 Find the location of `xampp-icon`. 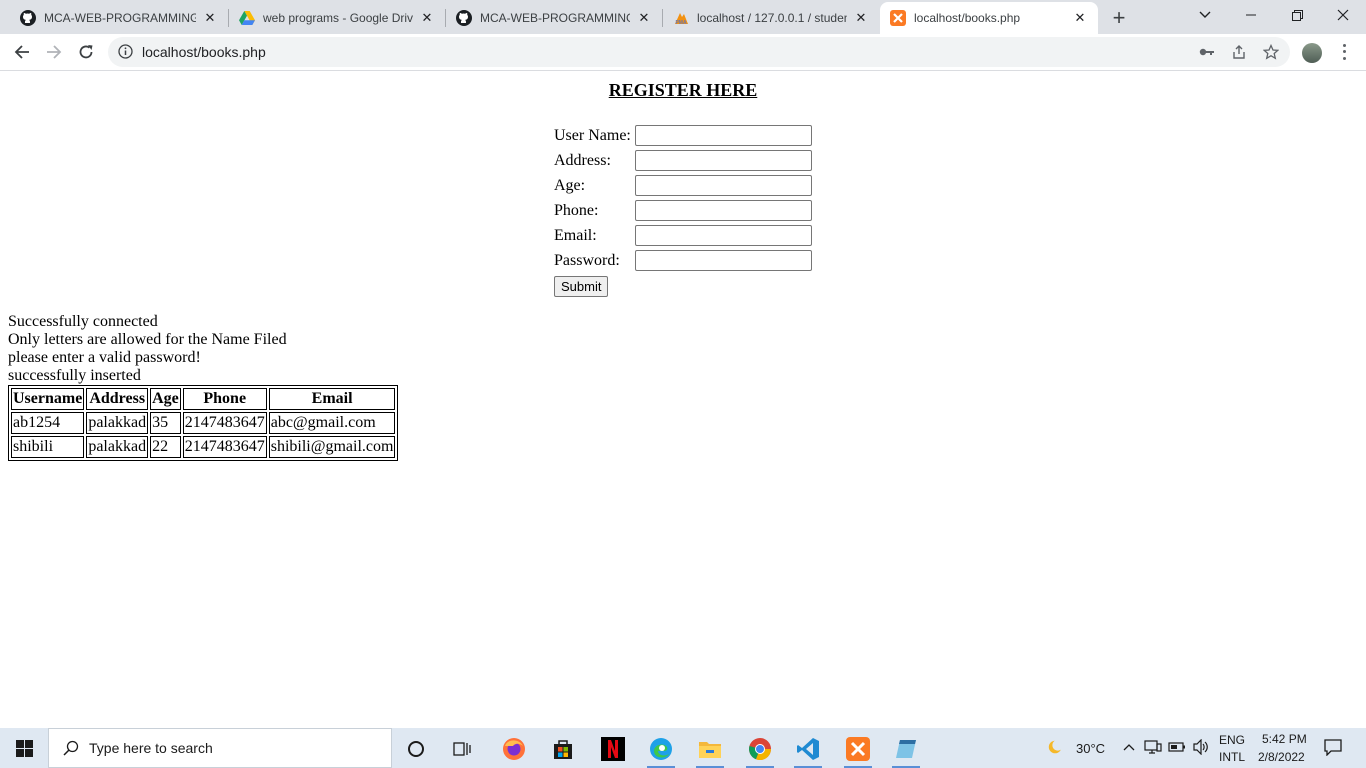

xampp-icon is located at coordinates (858, 749).